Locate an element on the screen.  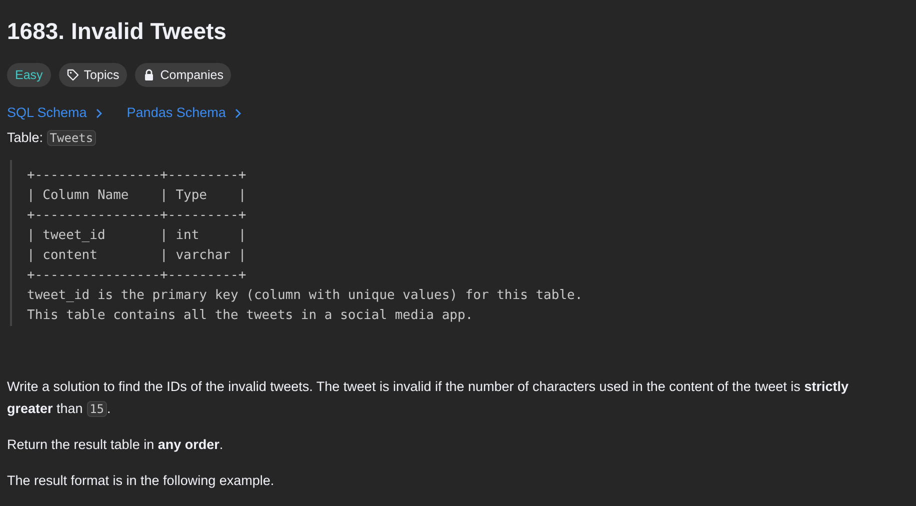
difficulty-badge: Easy is located at coordinates (29, 75).